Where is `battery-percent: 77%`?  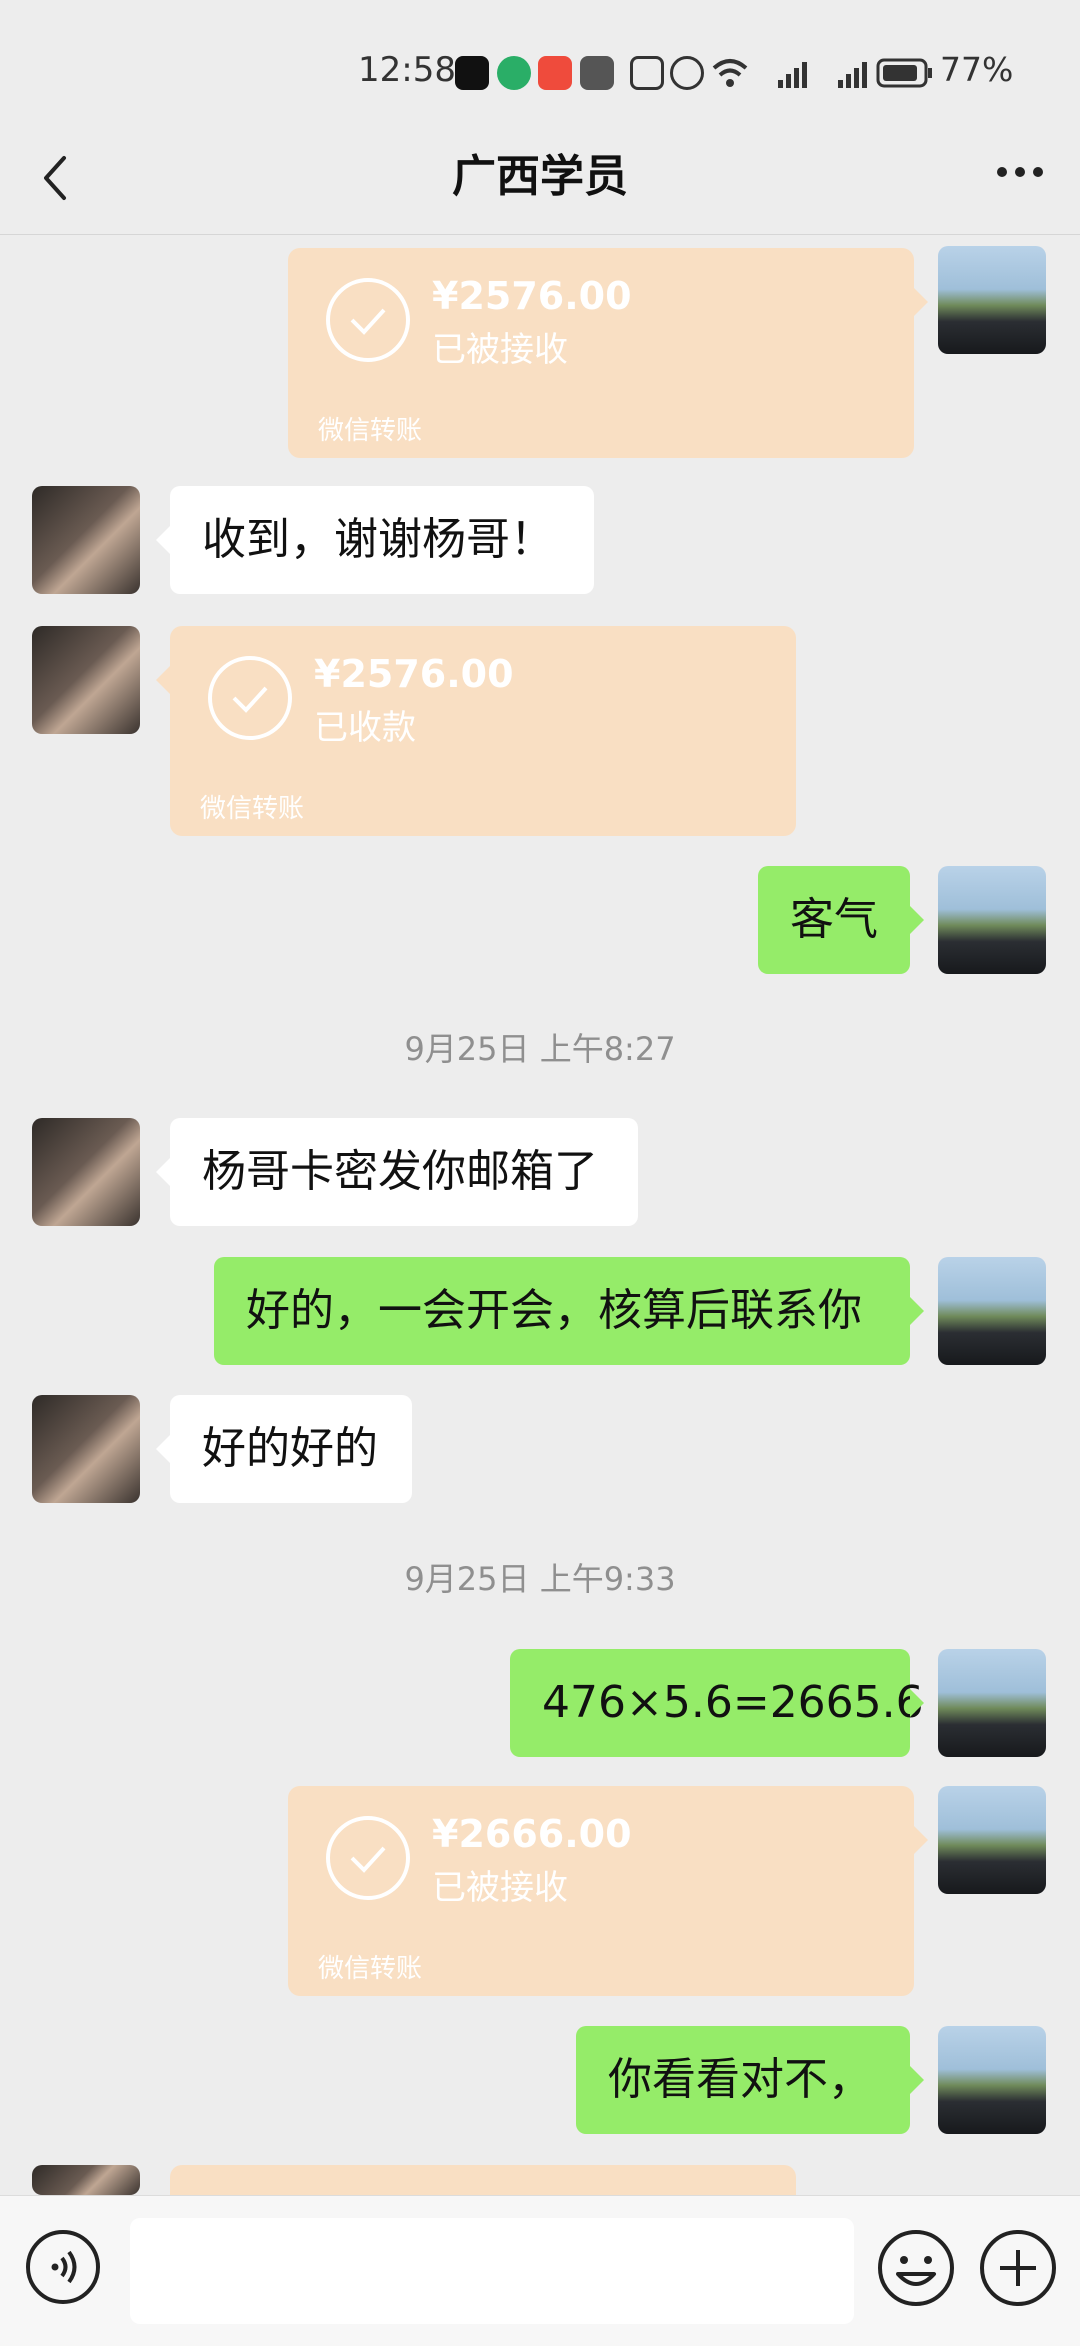
battery-percent: 77% is located at coordinates (977, 69).